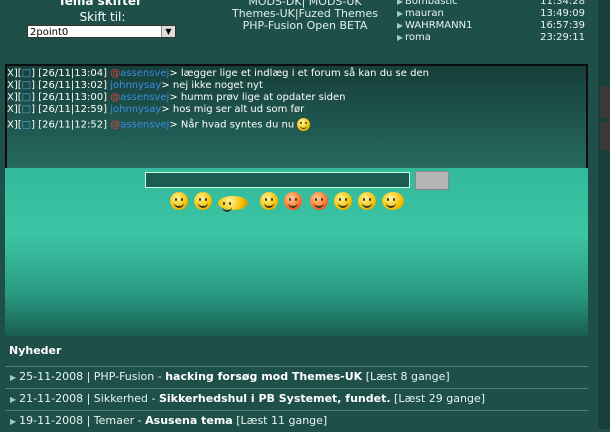 The image size is (610, 432). I want to click on shout-date: [26/11|13:02], so click(73, 85).